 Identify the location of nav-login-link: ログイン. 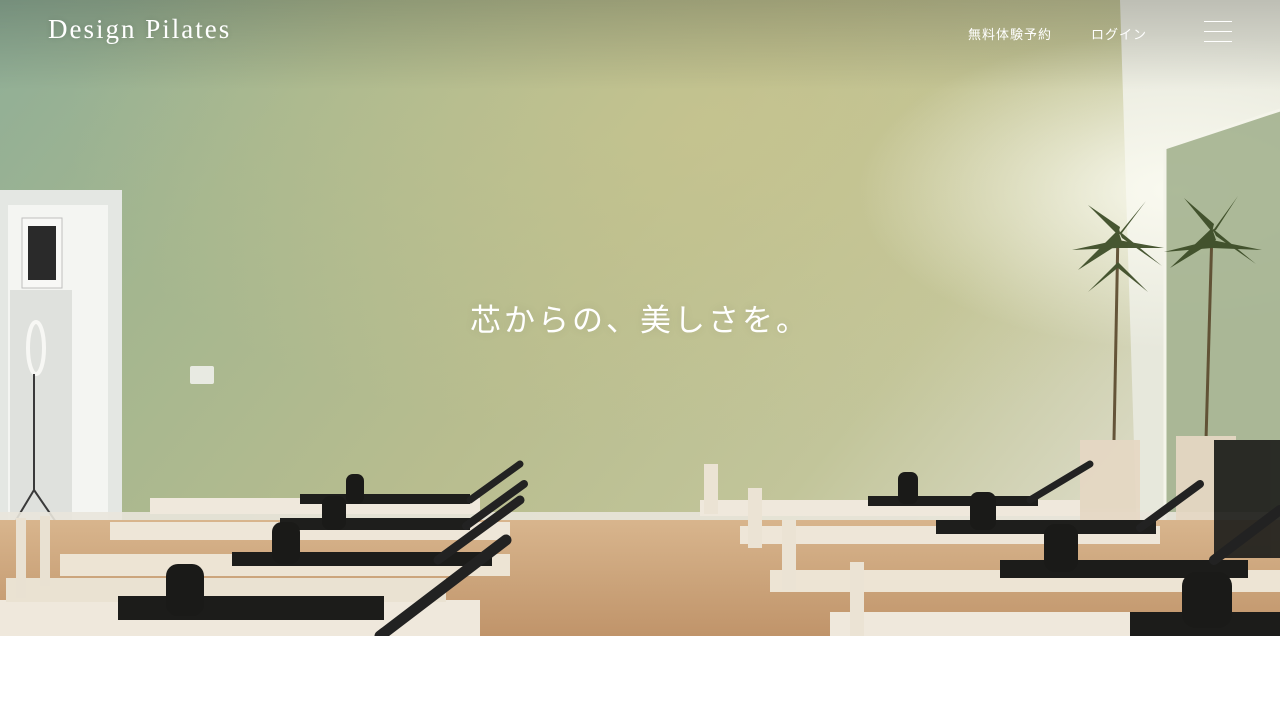
(1119, 33).